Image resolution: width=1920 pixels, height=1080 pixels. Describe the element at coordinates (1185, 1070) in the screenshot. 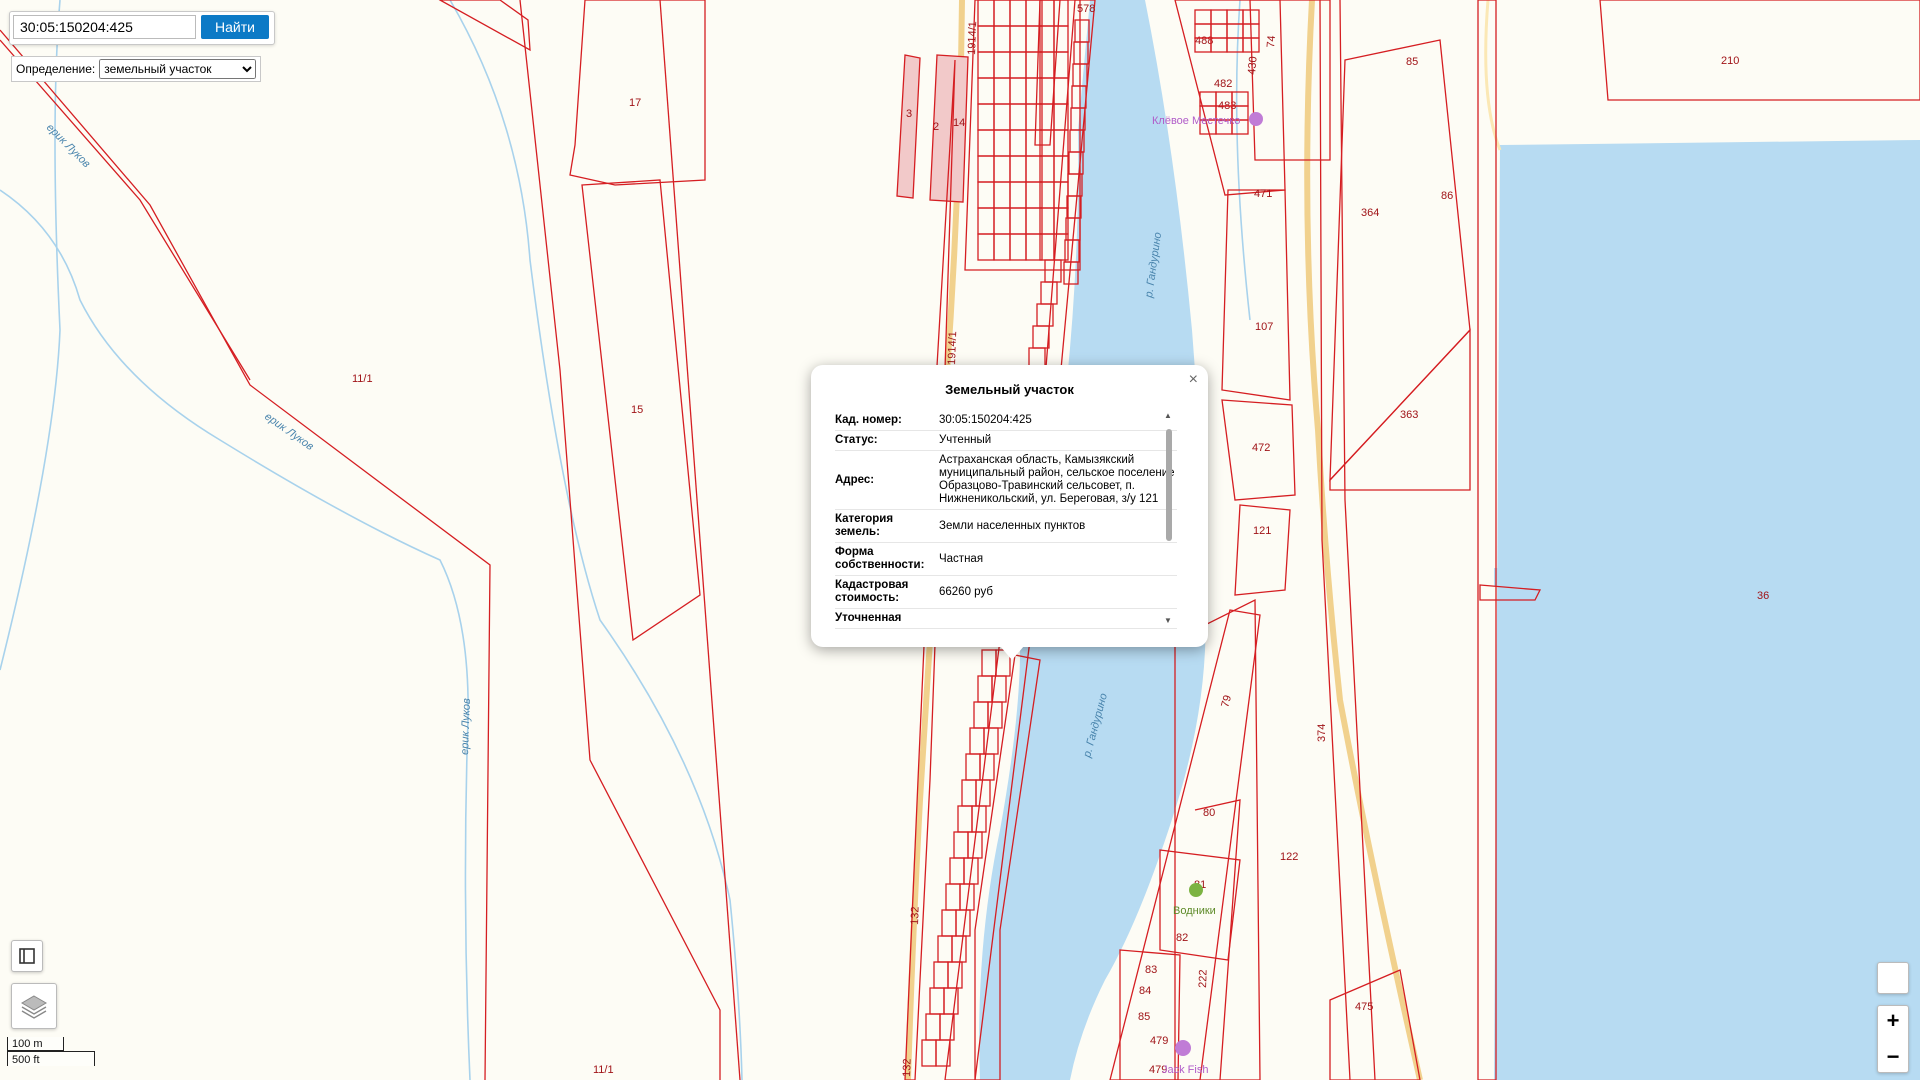

I see `svg-text: Jack Fish` at that location.